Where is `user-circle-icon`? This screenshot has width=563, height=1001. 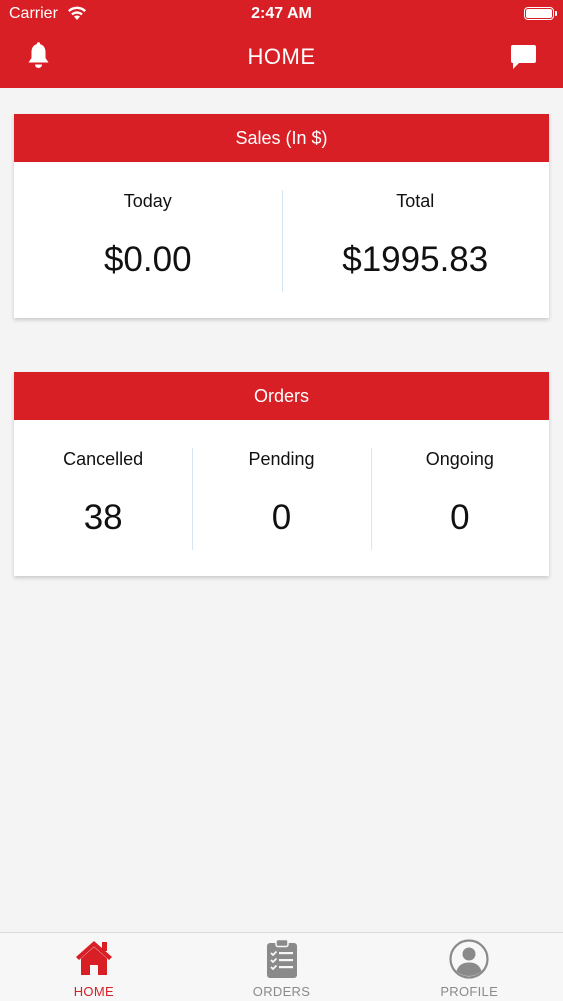
user-circle-icon is located at coordinates (469, 961).